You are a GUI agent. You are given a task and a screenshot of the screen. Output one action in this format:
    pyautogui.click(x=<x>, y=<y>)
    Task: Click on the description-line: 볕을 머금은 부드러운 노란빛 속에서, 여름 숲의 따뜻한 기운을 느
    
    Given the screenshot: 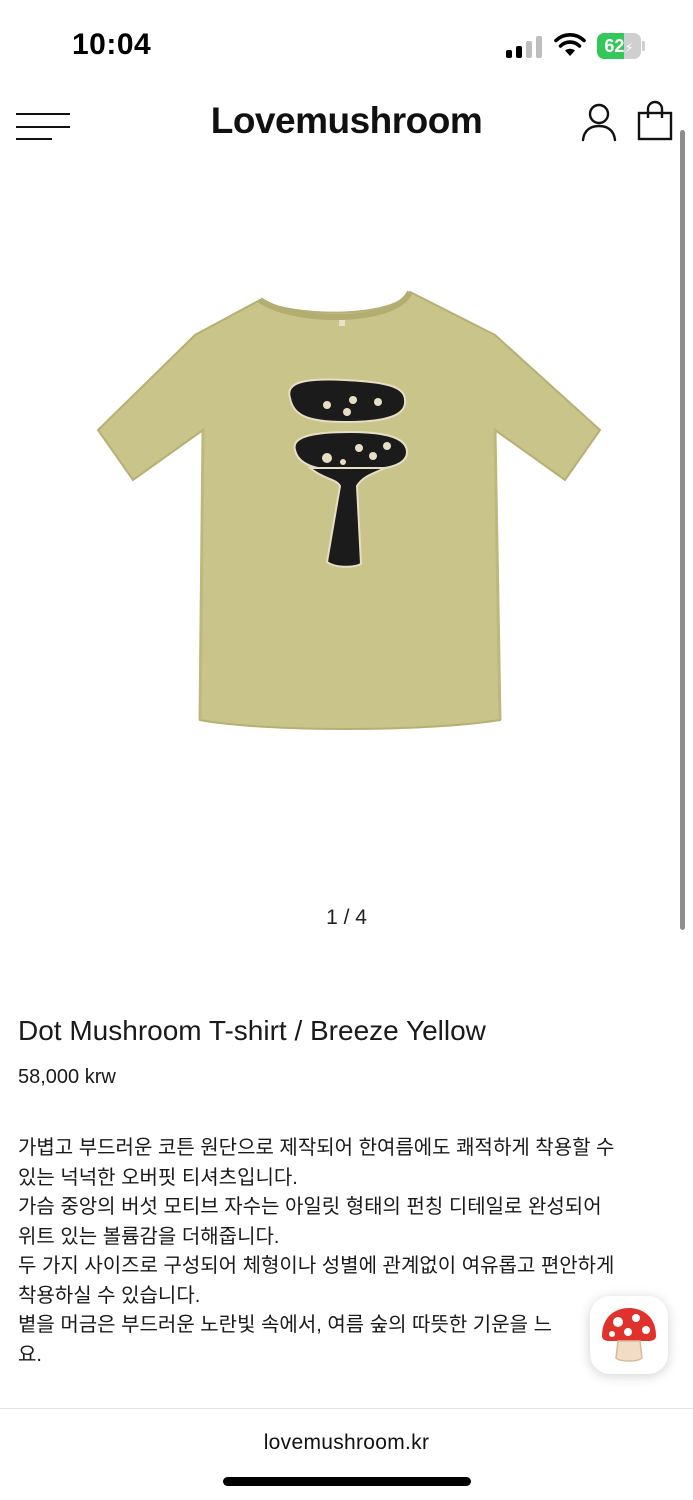 What is the action you would take?
    pyautogui.click(x=285, y=1325)
    